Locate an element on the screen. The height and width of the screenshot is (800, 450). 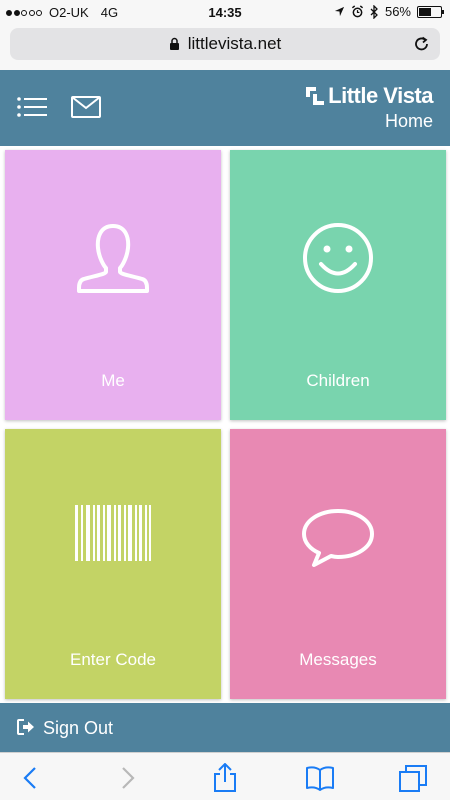
battery-icon is located at coordinates (430, 11).